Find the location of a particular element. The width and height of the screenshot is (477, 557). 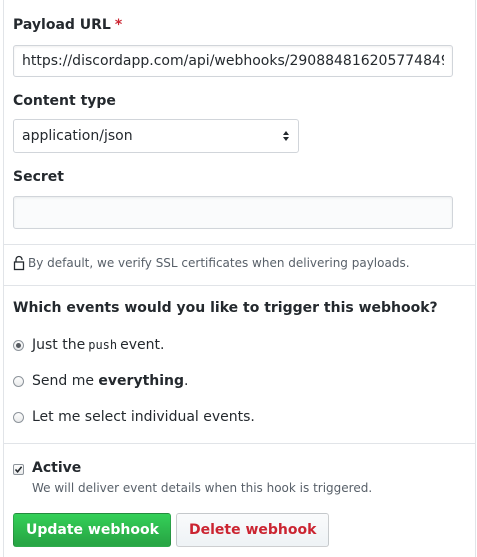

checkmark-icon is located at coordinates (18, 470).